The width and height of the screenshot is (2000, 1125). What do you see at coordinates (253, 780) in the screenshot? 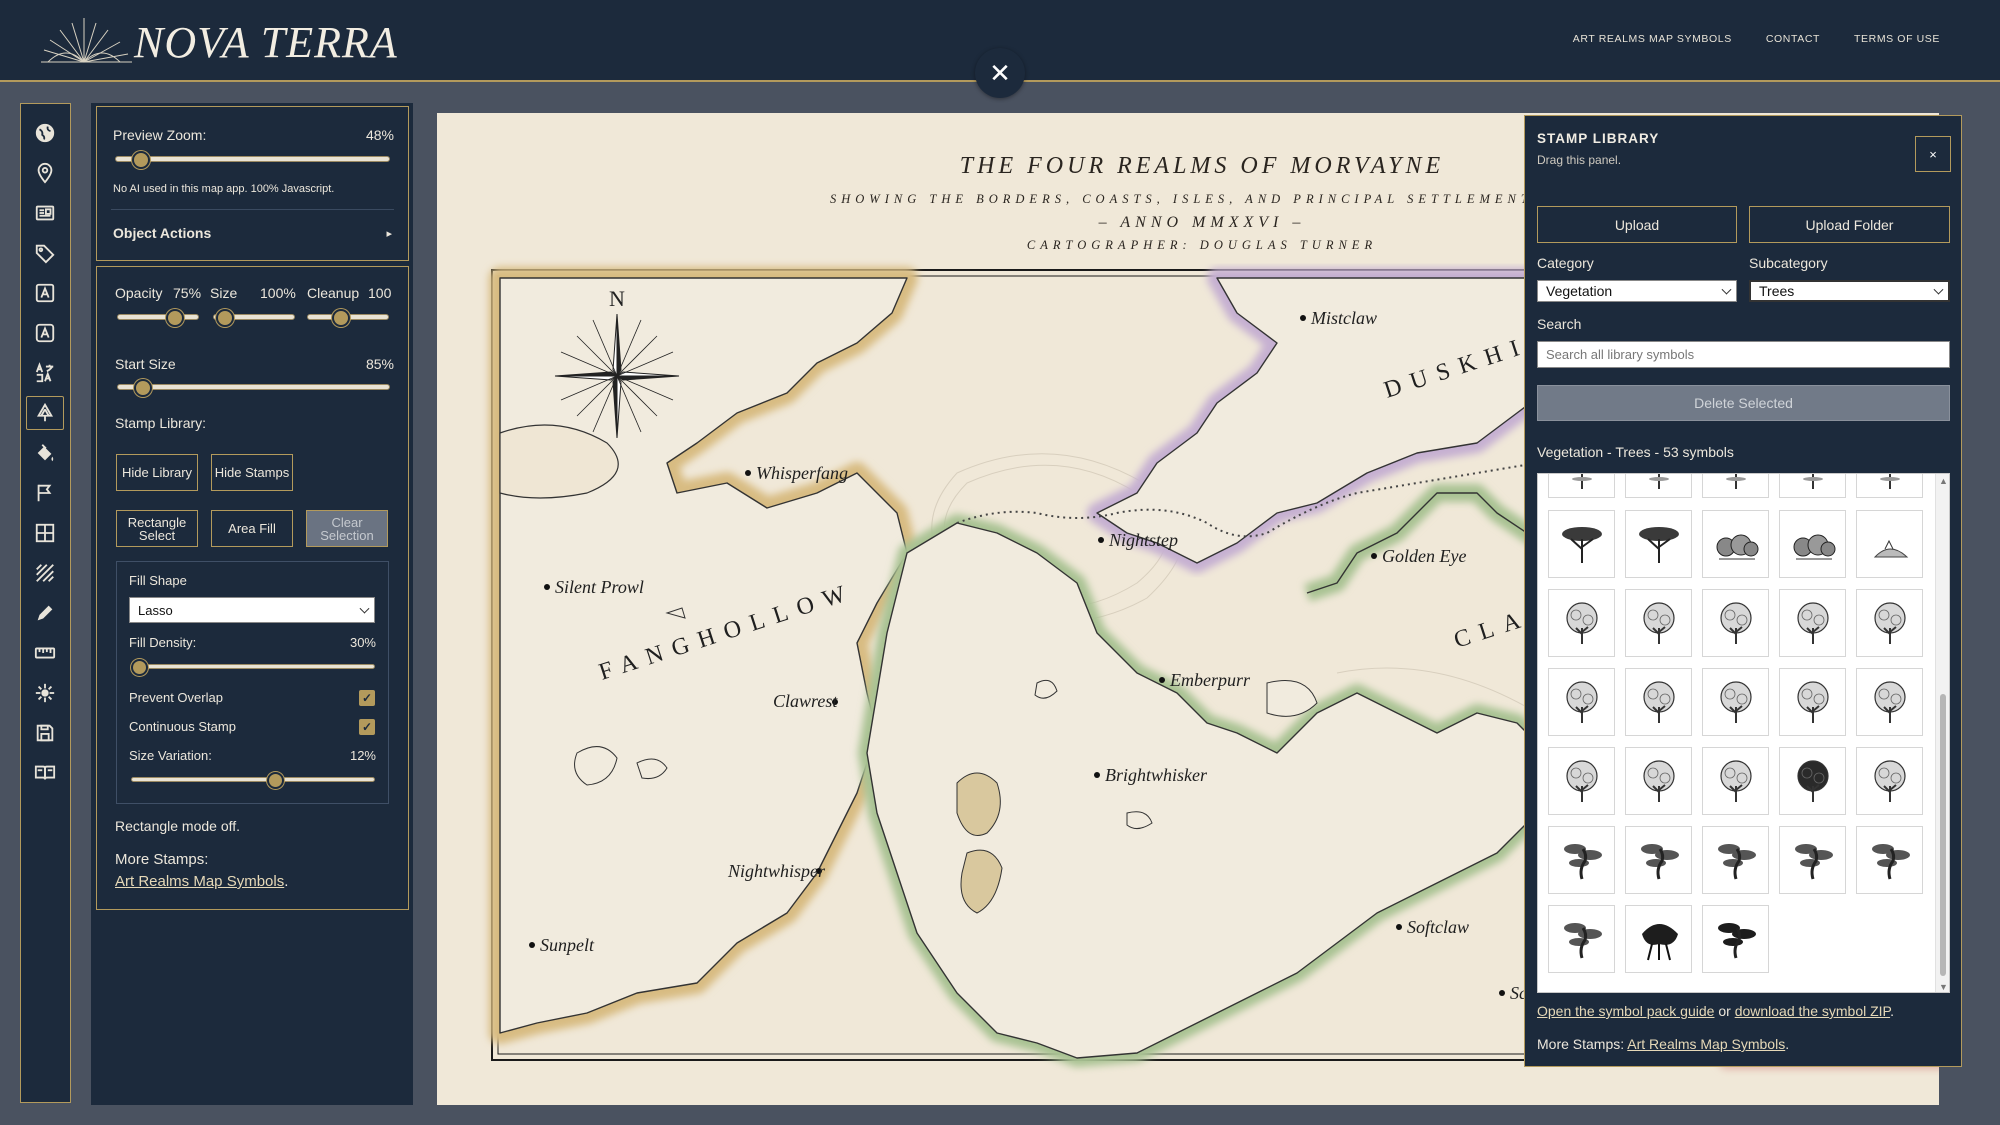
I see `size-variation-slider` at bounding box center [253, 780].